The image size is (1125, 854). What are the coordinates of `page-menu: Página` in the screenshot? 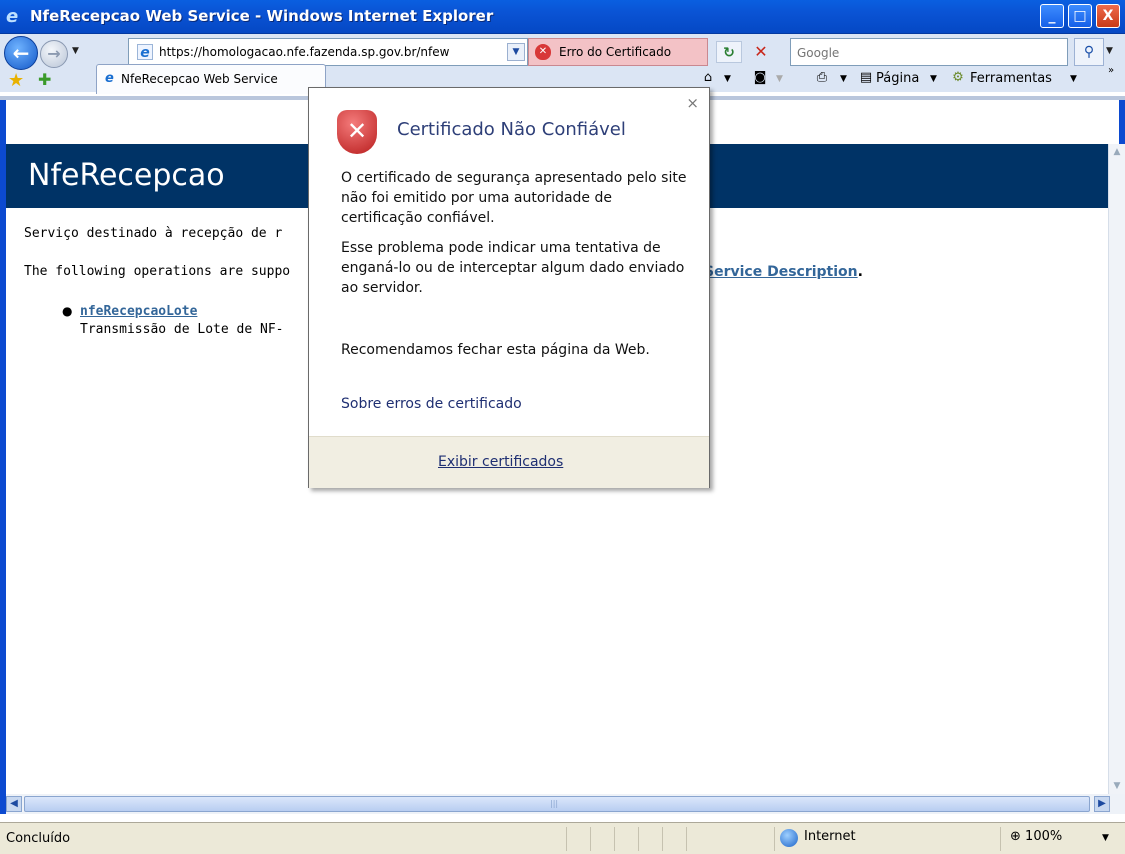 It's located at (897, 79).